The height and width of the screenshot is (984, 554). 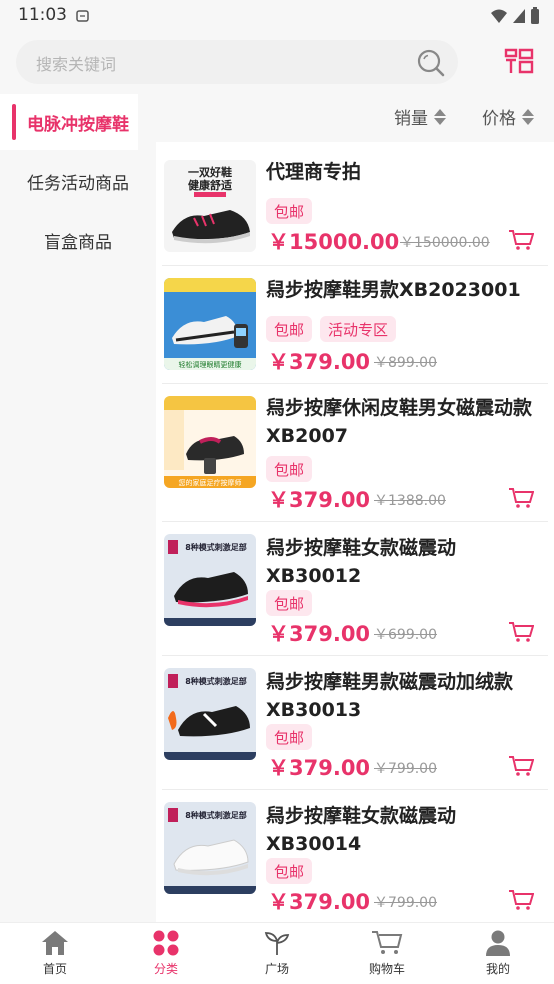 What do you see at coordinates (358, 329) in the screenshot?
I see `tag-promotion-zone: 活动专区` at bounding box center [358, 329].